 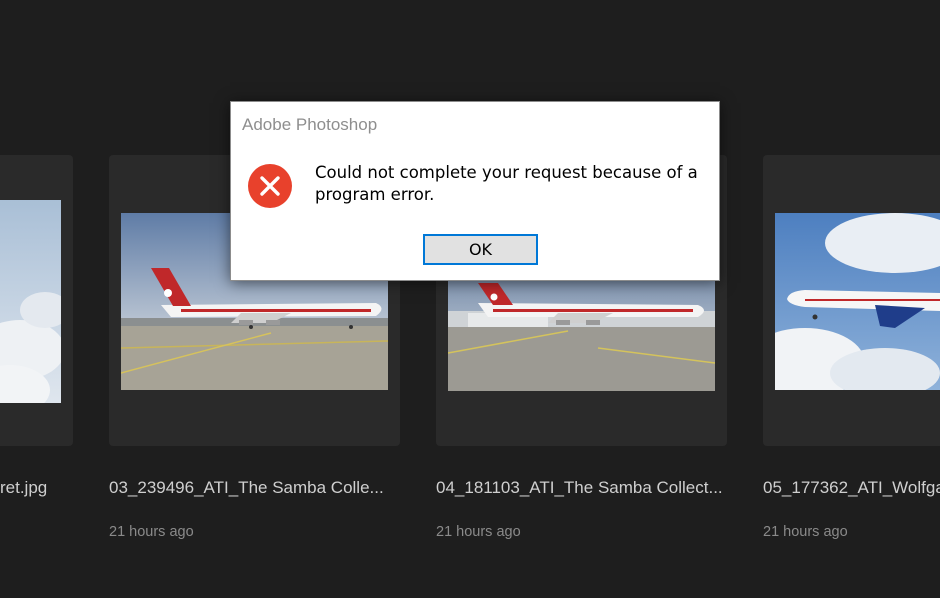 What do you see at coordinates (310, 124) in the screenshot?
I see `dialog-title: Adobe Photoshop` at bounding box center [310, 124].